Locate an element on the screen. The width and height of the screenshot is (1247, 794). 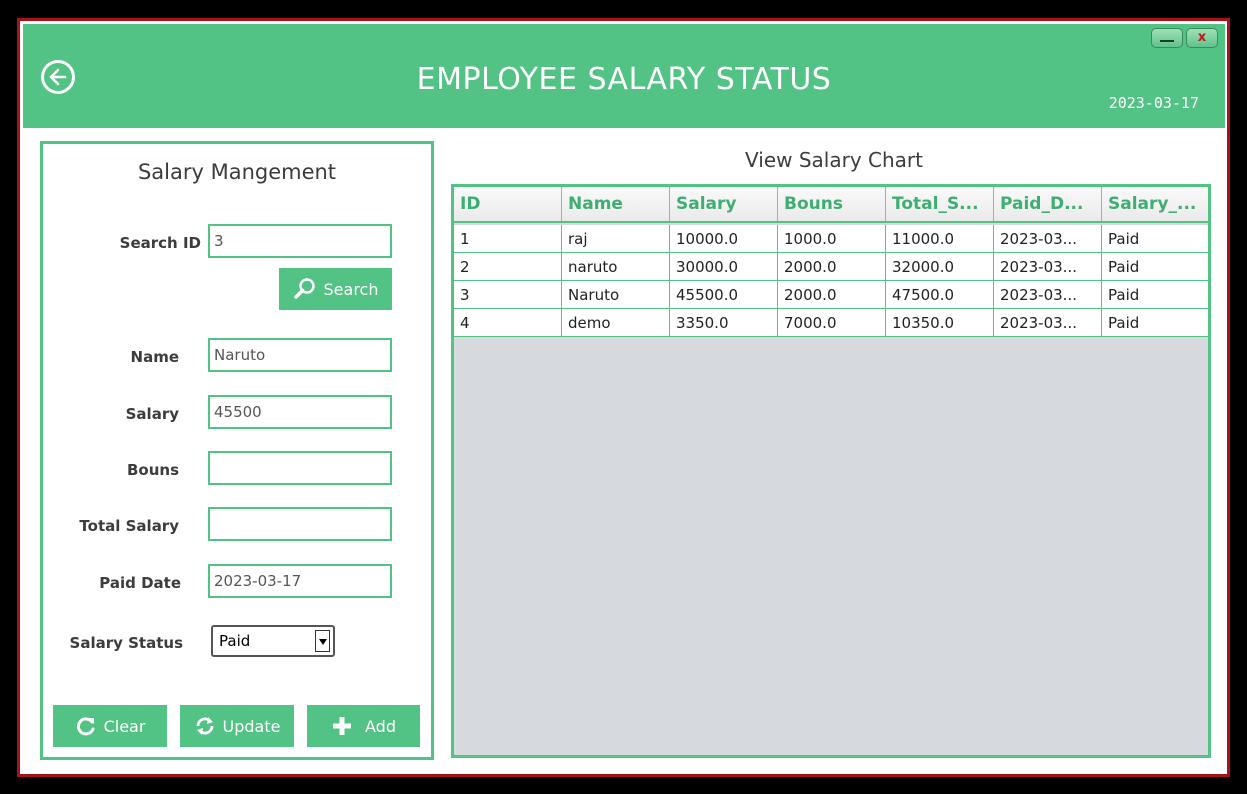
salary-field: 45500 is located at coordinates (300, 412).